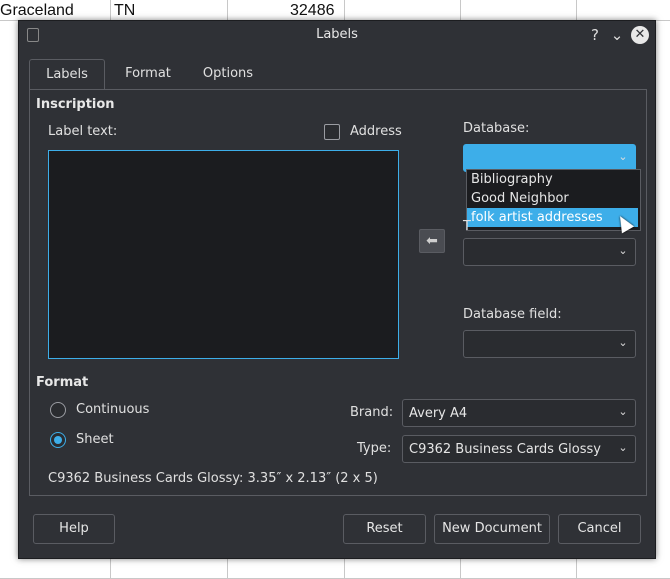 This screenshot has height=579, width=670. What do you see at coordinates (549, 158) in the screenshot?
I see `database-select: ⌄` at bounding box center [549, 158].